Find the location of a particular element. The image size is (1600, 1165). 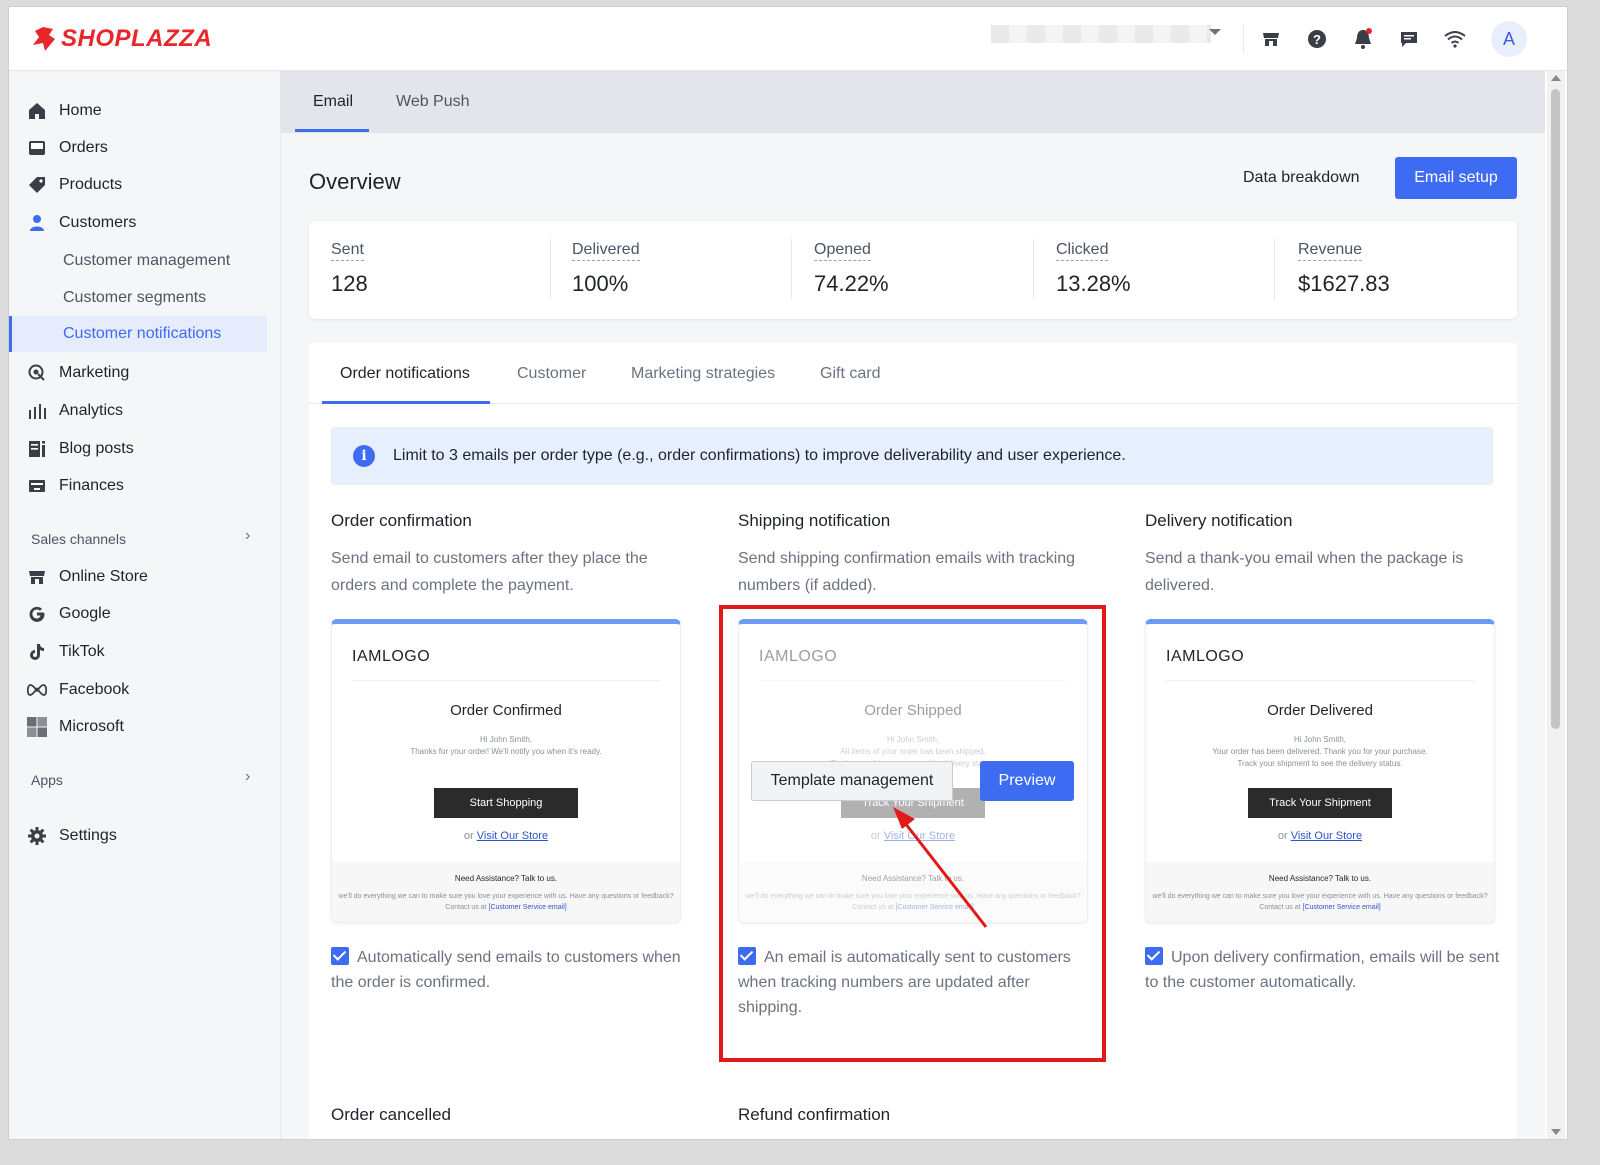

sidebar-item-label: Customer management is located at coordinates (147, 260).